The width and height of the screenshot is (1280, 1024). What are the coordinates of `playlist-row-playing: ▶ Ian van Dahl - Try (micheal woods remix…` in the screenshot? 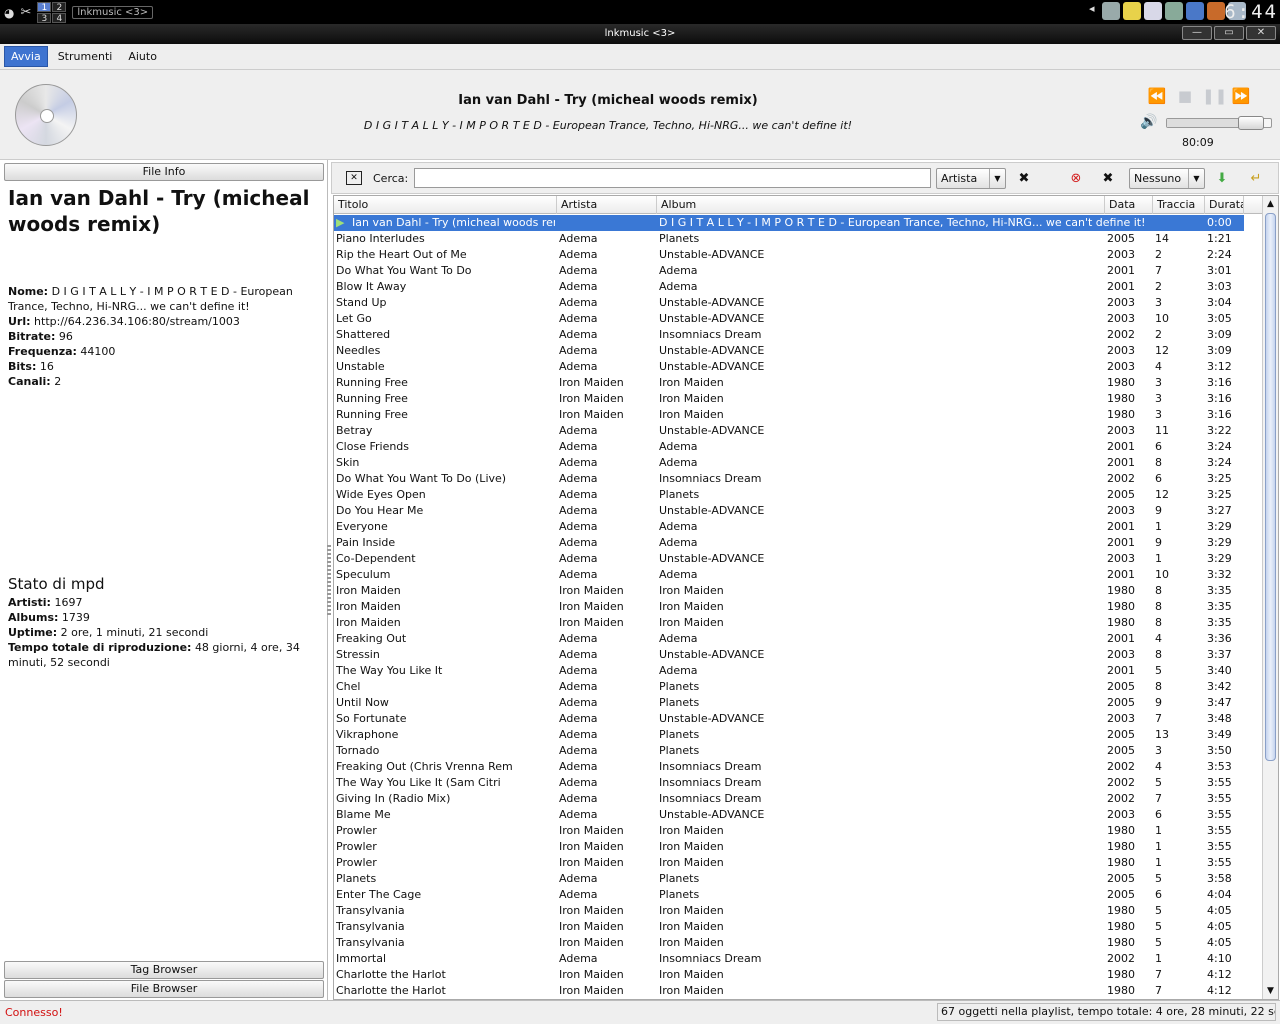 It's located at (789, 223).